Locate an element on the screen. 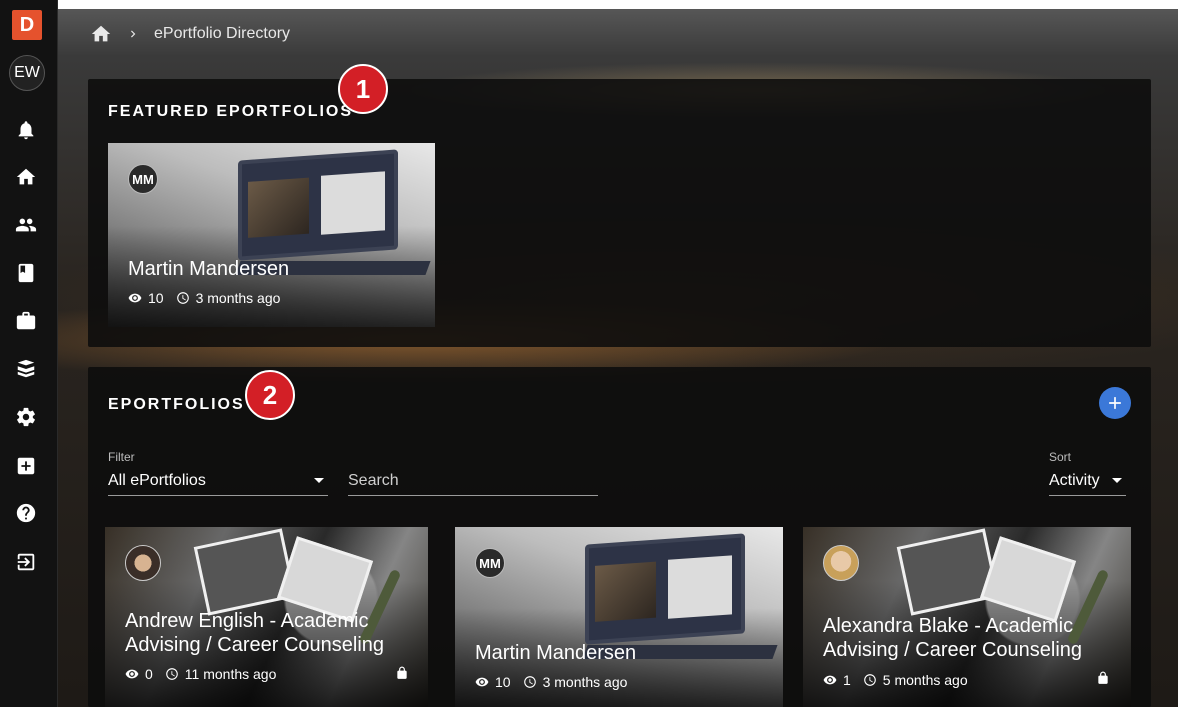 This screenshot has width=1178, height=707. card-meta: 1 5 months ago is located at coordinates (895, 680).